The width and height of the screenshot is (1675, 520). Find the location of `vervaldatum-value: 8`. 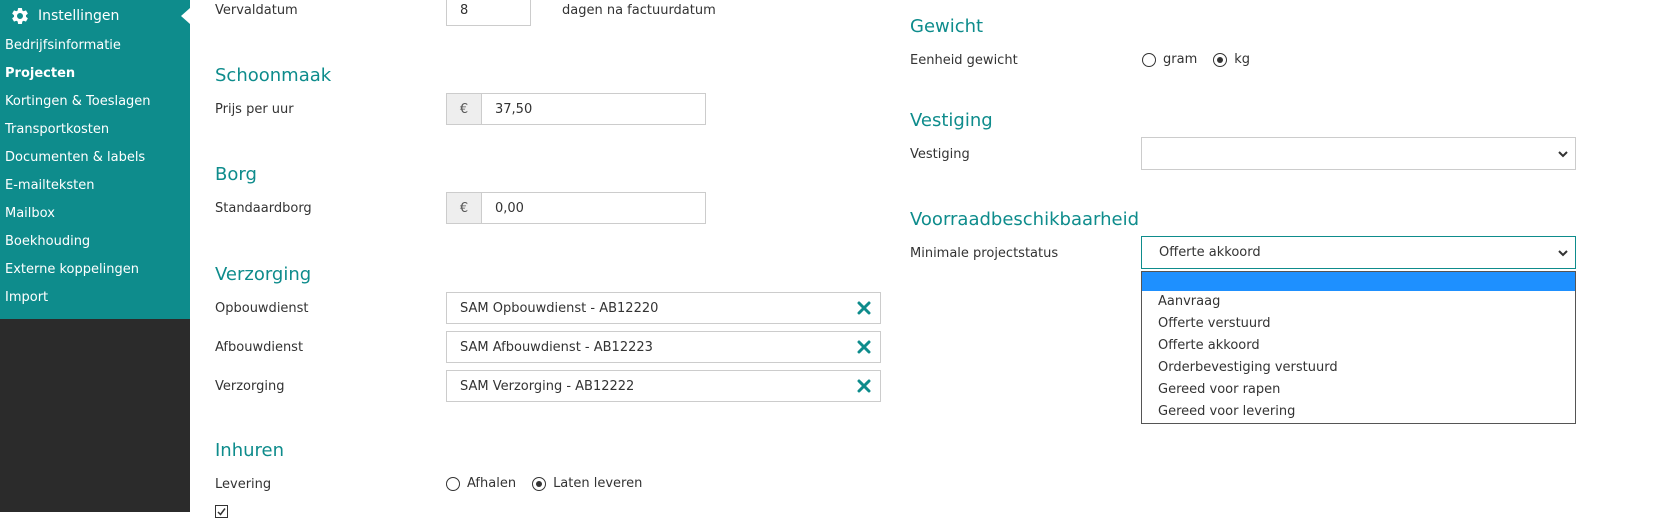

vervaldatum-value: 8 is located at coordinates (464, 10).